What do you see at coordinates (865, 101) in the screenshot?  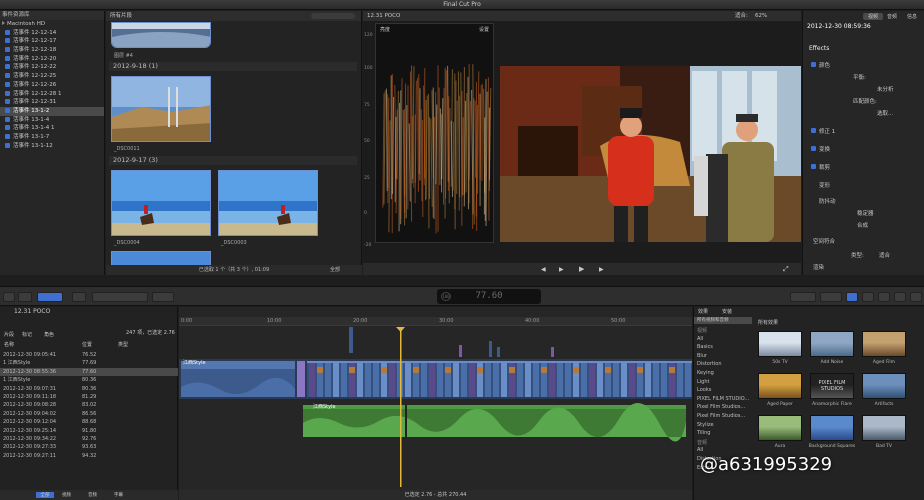 I see `inspector-row: 匹配颜色:` at bounding box center [865, 101].